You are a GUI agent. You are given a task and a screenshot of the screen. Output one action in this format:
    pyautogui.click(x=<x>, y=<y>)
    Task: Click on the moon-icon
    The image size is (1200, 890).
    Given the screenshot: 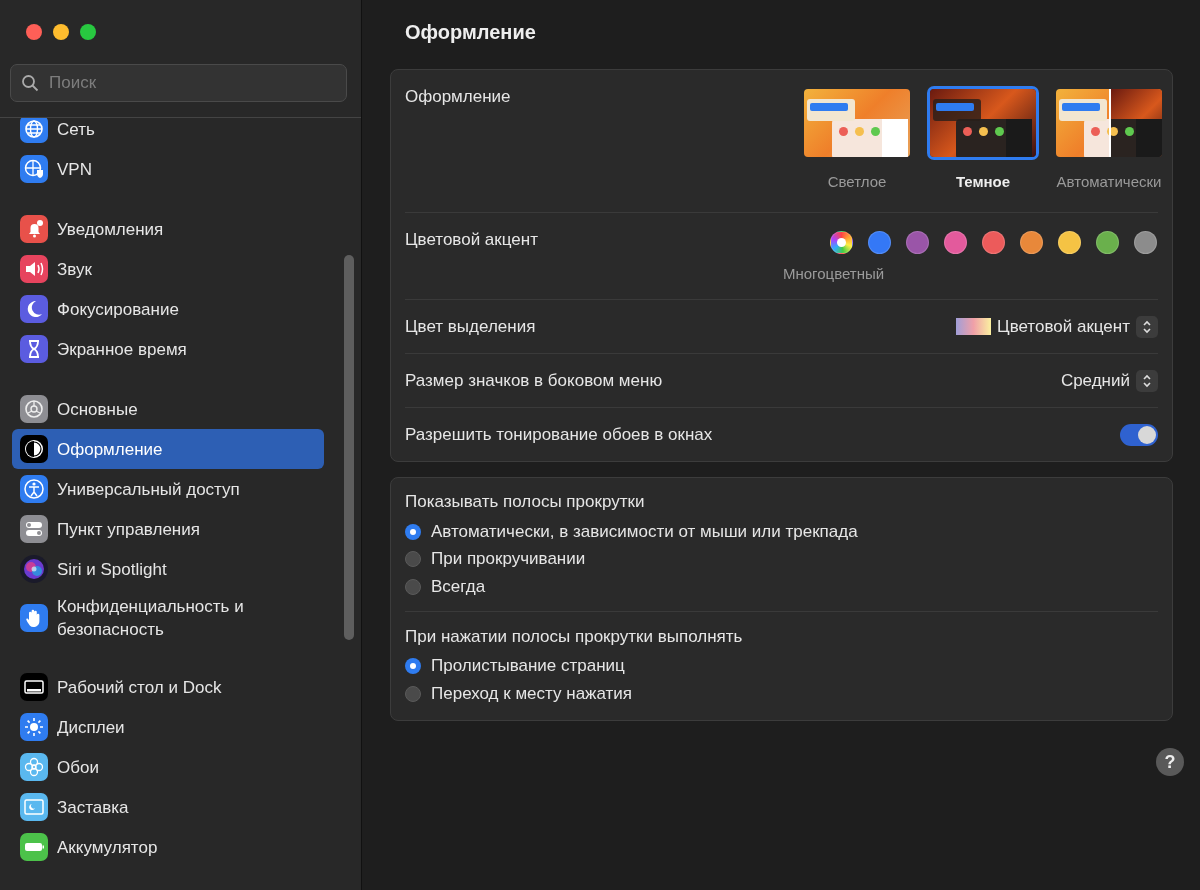 What is the action you would take?
    pyautogui.click(x=34, y=309)
    